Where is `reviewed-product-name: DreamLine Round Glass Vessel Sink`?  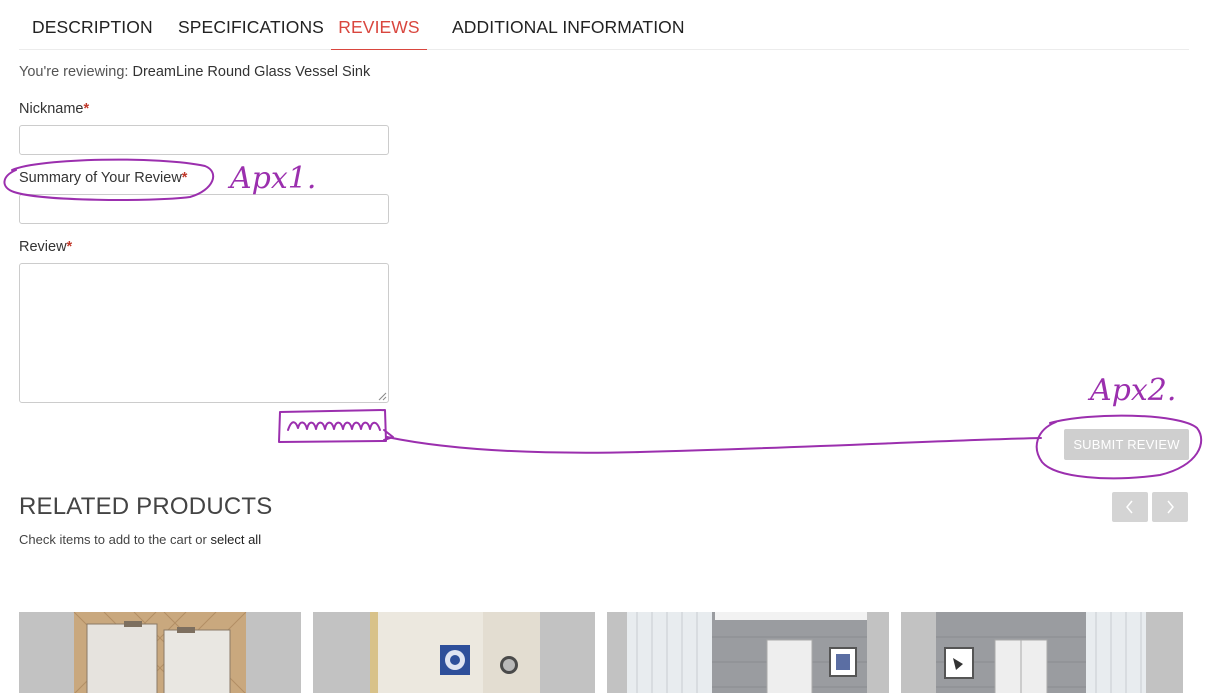
reviewed-product-name: DreamLine Round Glass Vessel Sink is located at coordinates (251, 72).